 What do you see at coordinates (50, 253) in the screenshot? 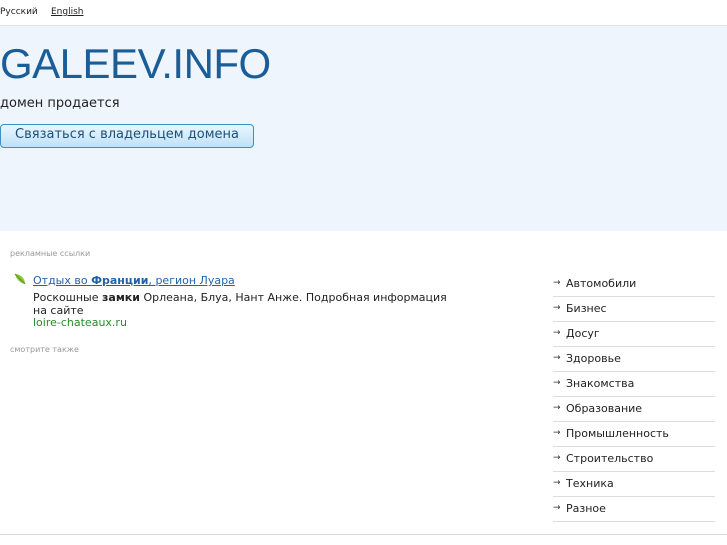
I see `ads-label: рекламные ссылки` at bounding box center [50, 253].